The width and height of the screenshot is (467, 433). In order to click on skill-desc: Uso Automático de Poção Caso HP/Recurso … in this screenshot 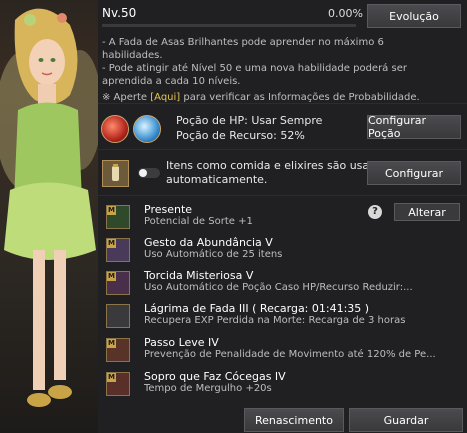, I will do `click(278, 287)`.